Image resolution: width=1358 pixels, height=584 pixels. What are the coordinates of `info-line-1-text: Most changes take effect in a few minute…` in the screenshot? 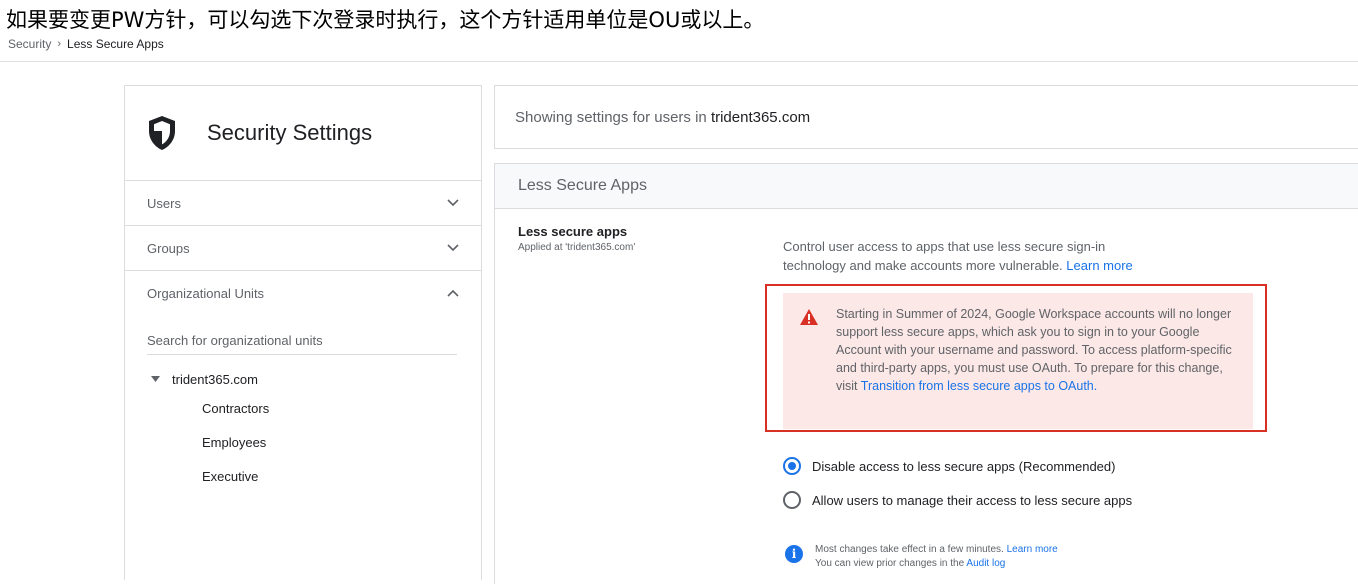 It's located at (909, 549).